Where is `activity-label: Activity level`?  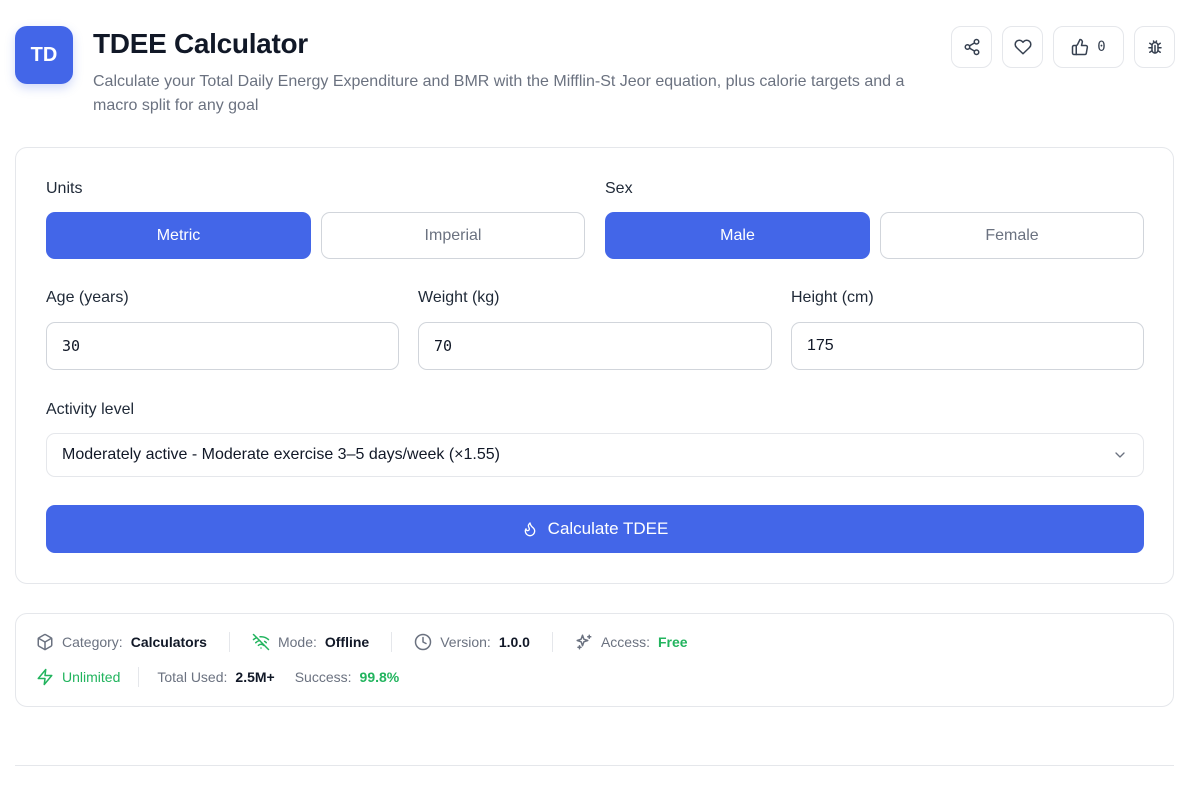
activity-label: Activity level is located at coordinates (90, 409).